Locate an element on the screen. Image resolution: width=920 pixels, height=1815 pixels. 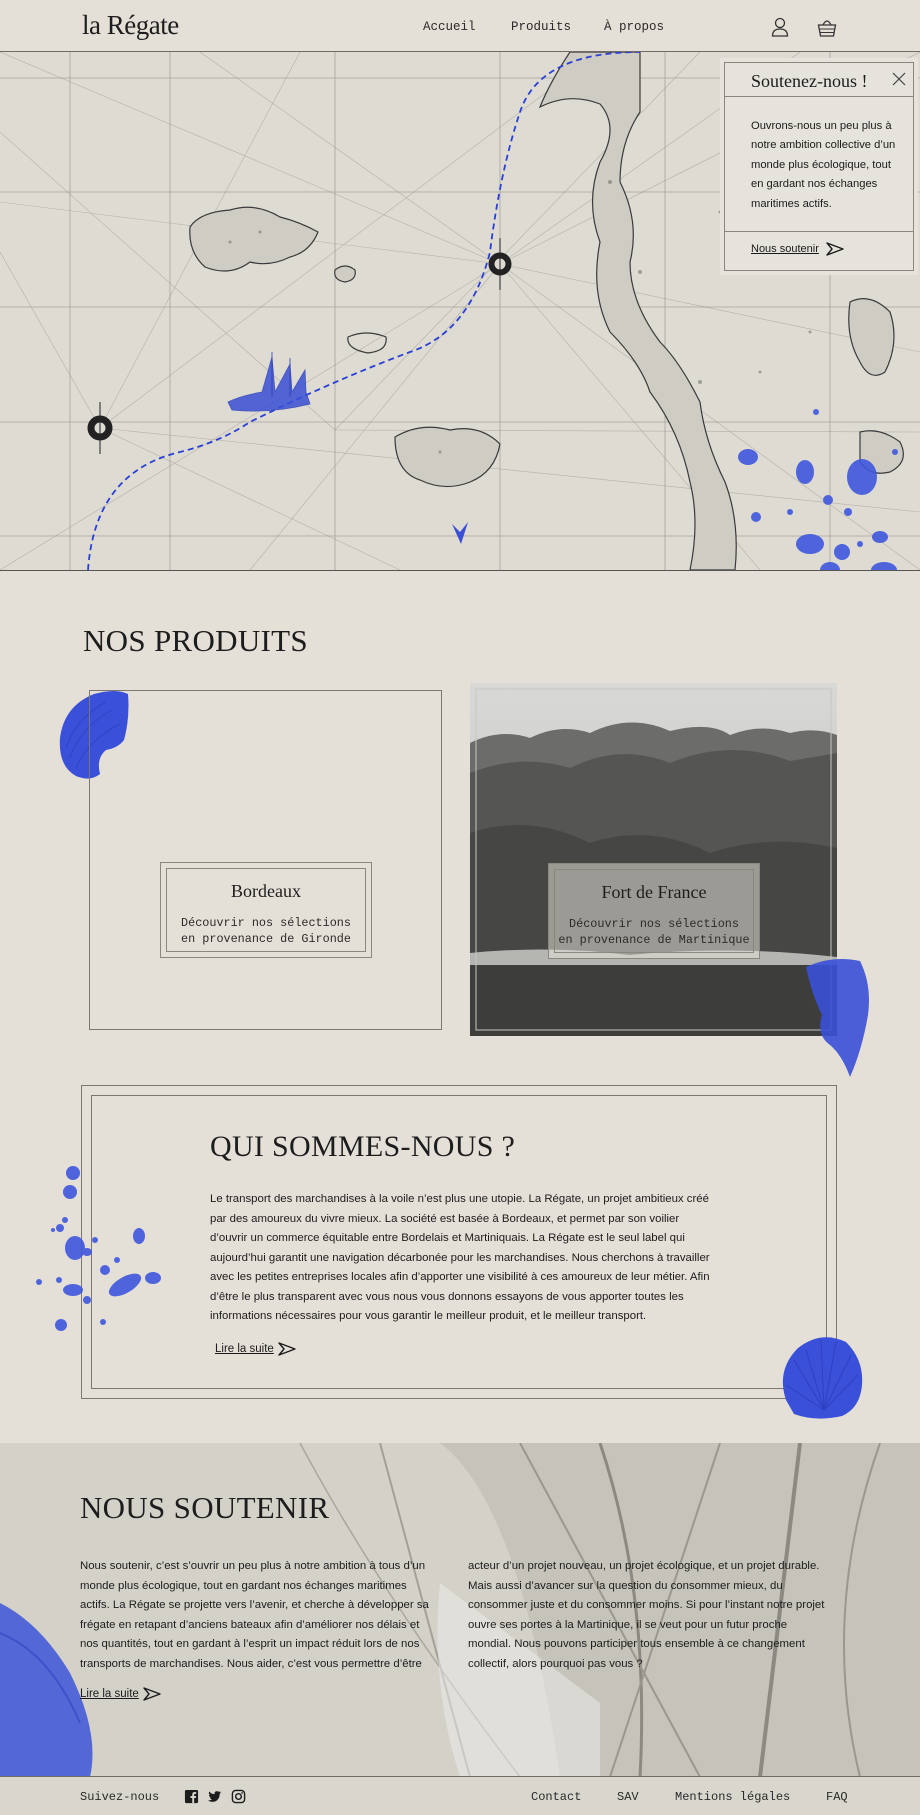
facebook-icon is located at coordinates (191, 1796).